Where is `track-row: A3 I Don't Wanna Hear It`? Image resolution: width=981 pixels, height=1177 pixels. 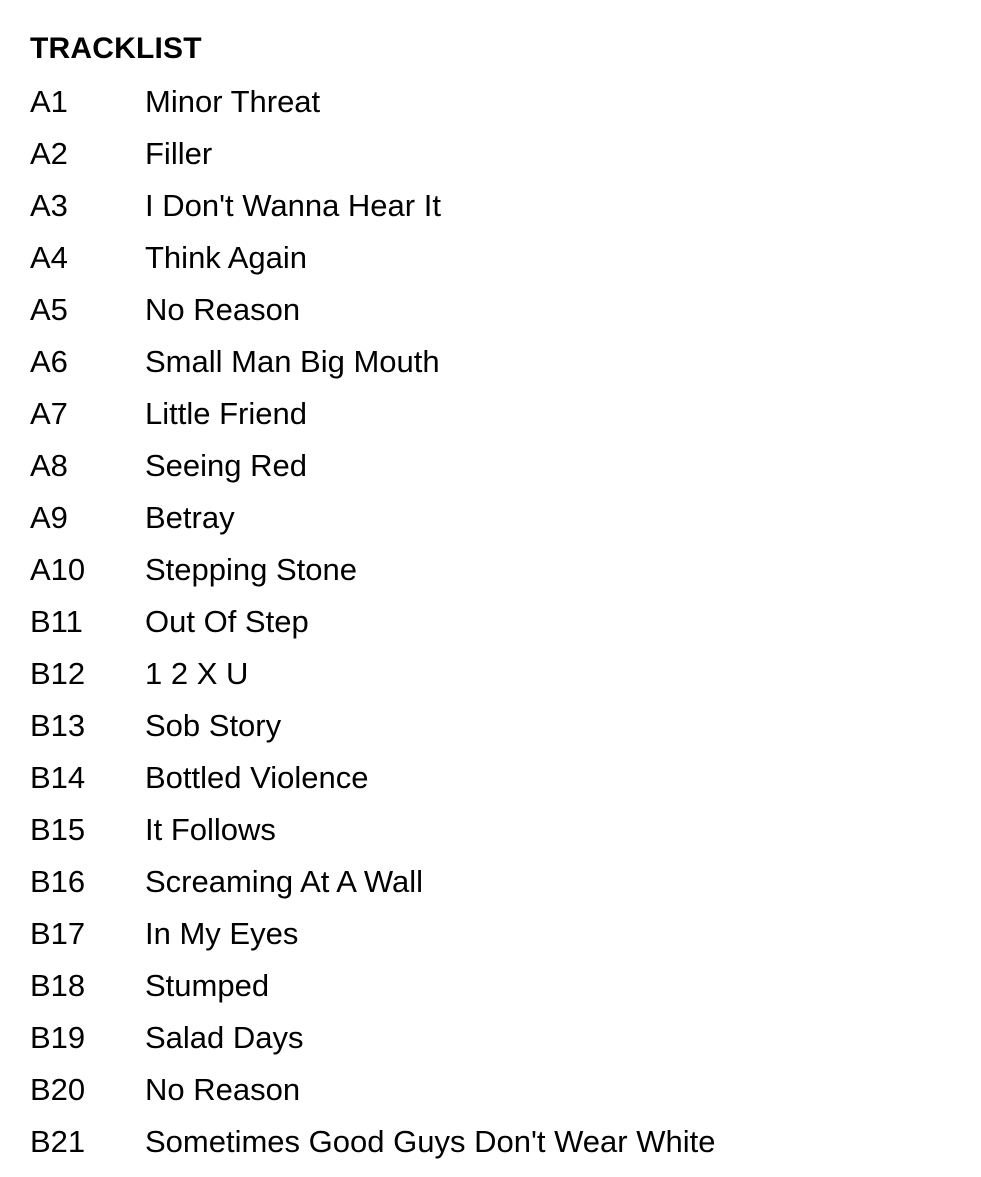
track-row: A3 I Don't Wanna Hear It is located at coordinates (490, 215).